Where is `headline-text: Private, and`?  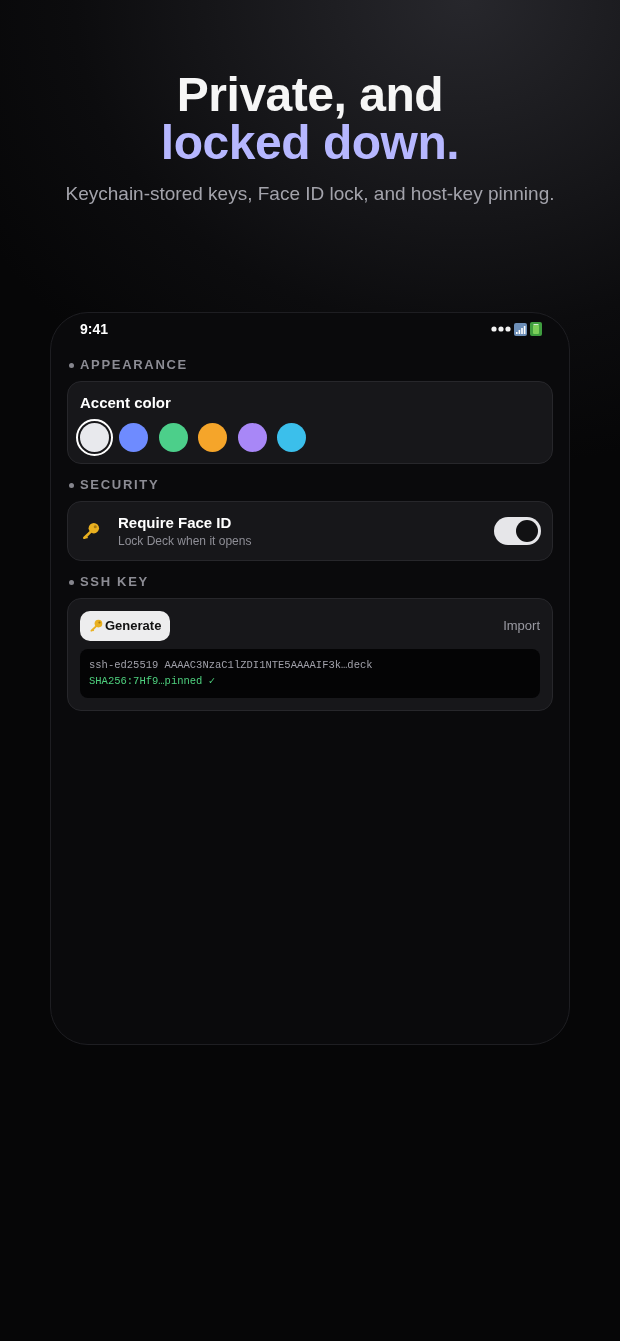
headline-text: Private, and is located at coordinates (310, 95).